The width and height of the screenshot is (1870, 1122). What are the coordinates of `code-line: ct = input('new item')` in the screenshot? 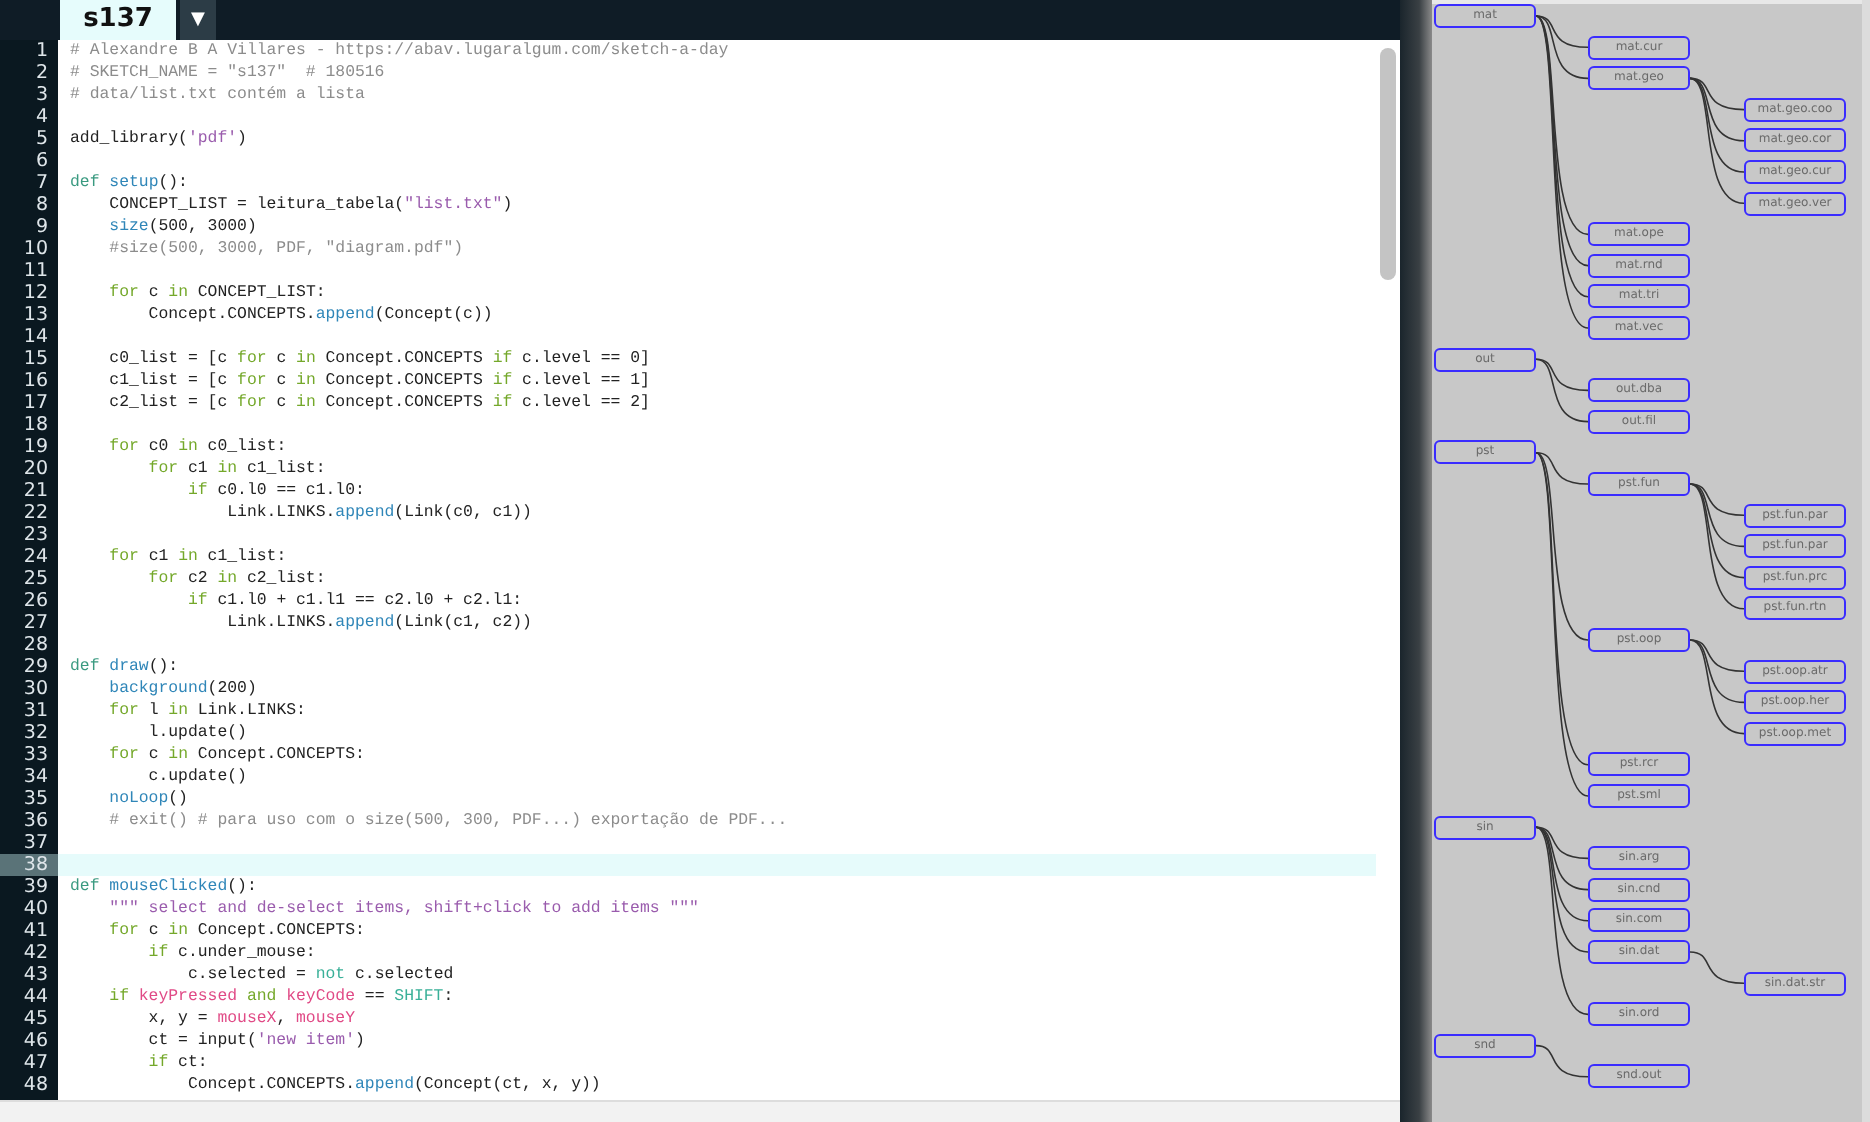 It's located at (256, 1041).